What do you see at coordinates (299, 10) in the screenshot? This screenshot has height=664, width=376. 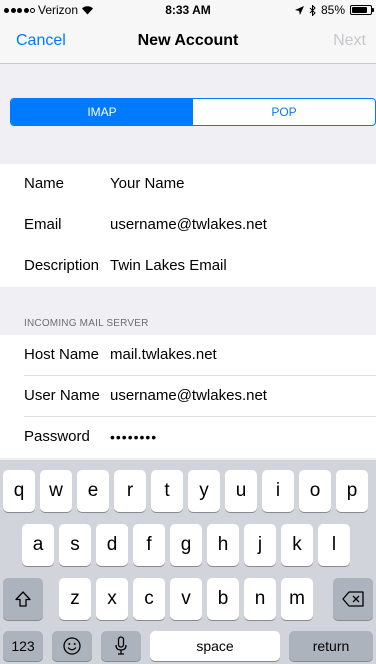 I see `location-arrow-icon` at bounding box center [299, 10].